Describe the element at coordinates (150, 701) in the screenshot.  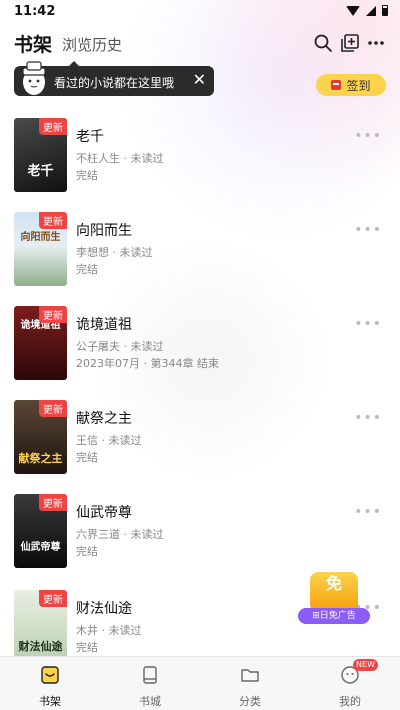
I see `nav-label: 书城` at that location.